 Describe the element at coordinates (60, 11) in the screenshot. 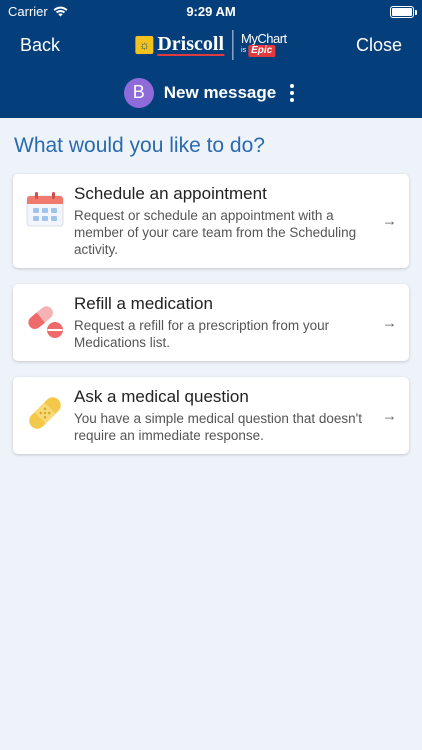

I see `wifi-icon` at that location.